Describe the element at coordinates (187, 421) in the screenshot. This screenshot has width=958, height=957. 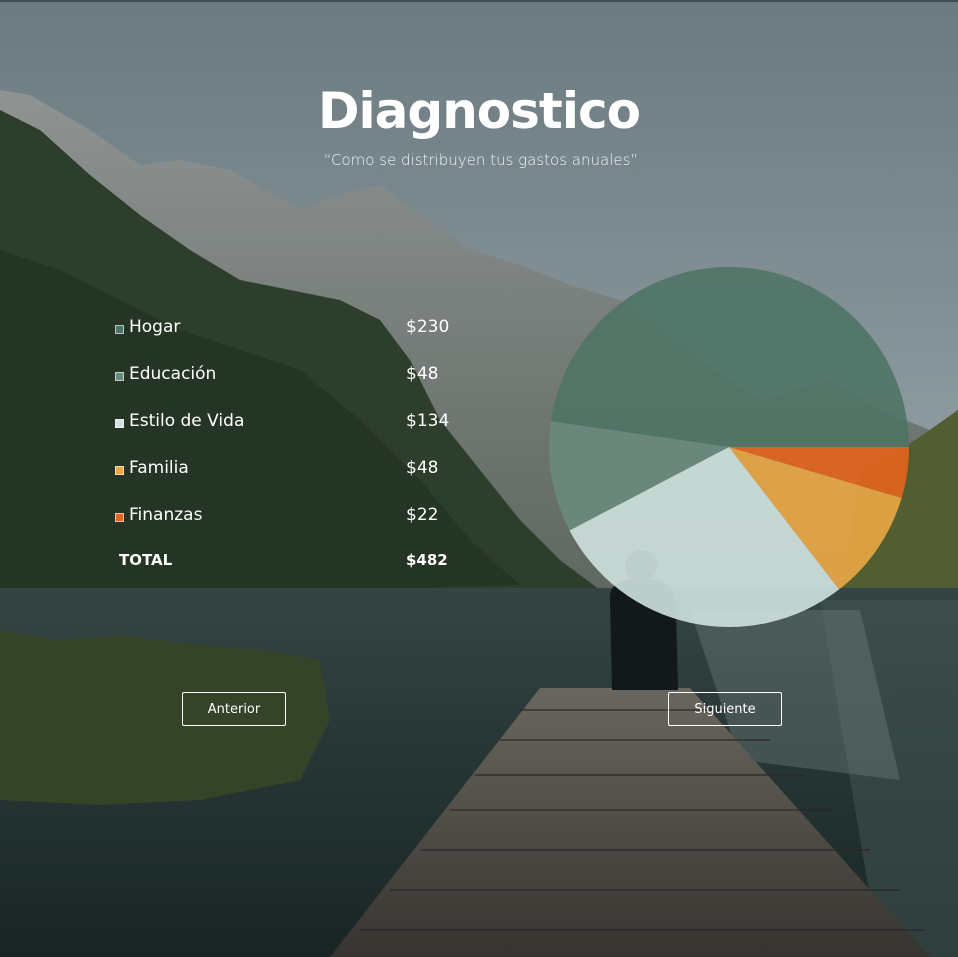
I see `legend-label: Estilo de Vida` at that location.